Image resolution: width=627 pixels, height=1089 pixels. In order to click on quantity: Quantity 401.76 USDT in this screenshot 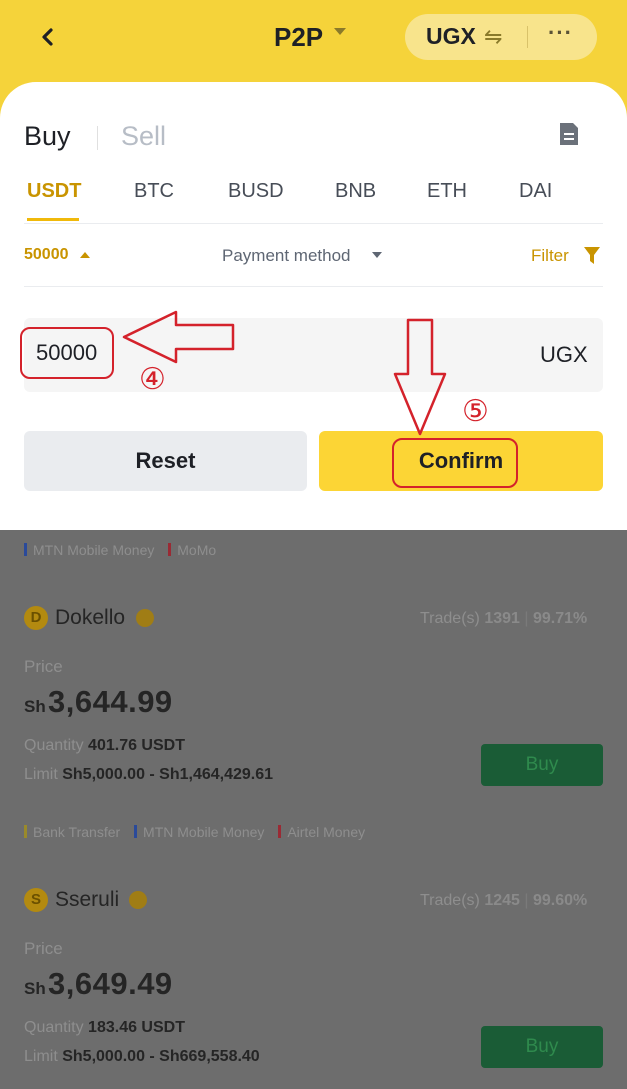, I will do `click(104, 745)`.